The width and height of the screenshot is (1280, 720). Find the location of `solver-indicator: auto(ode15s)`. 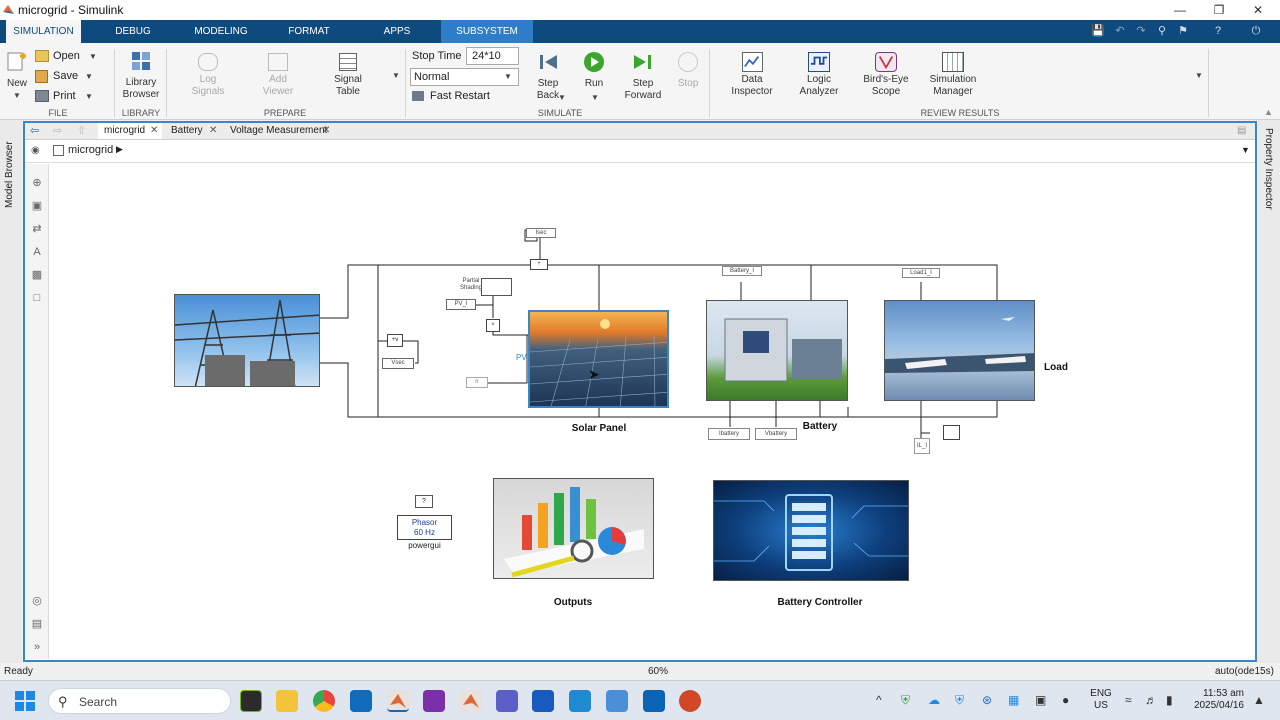

solver-indicator: auto(ode15s) is located at coordinates (1244, 671).